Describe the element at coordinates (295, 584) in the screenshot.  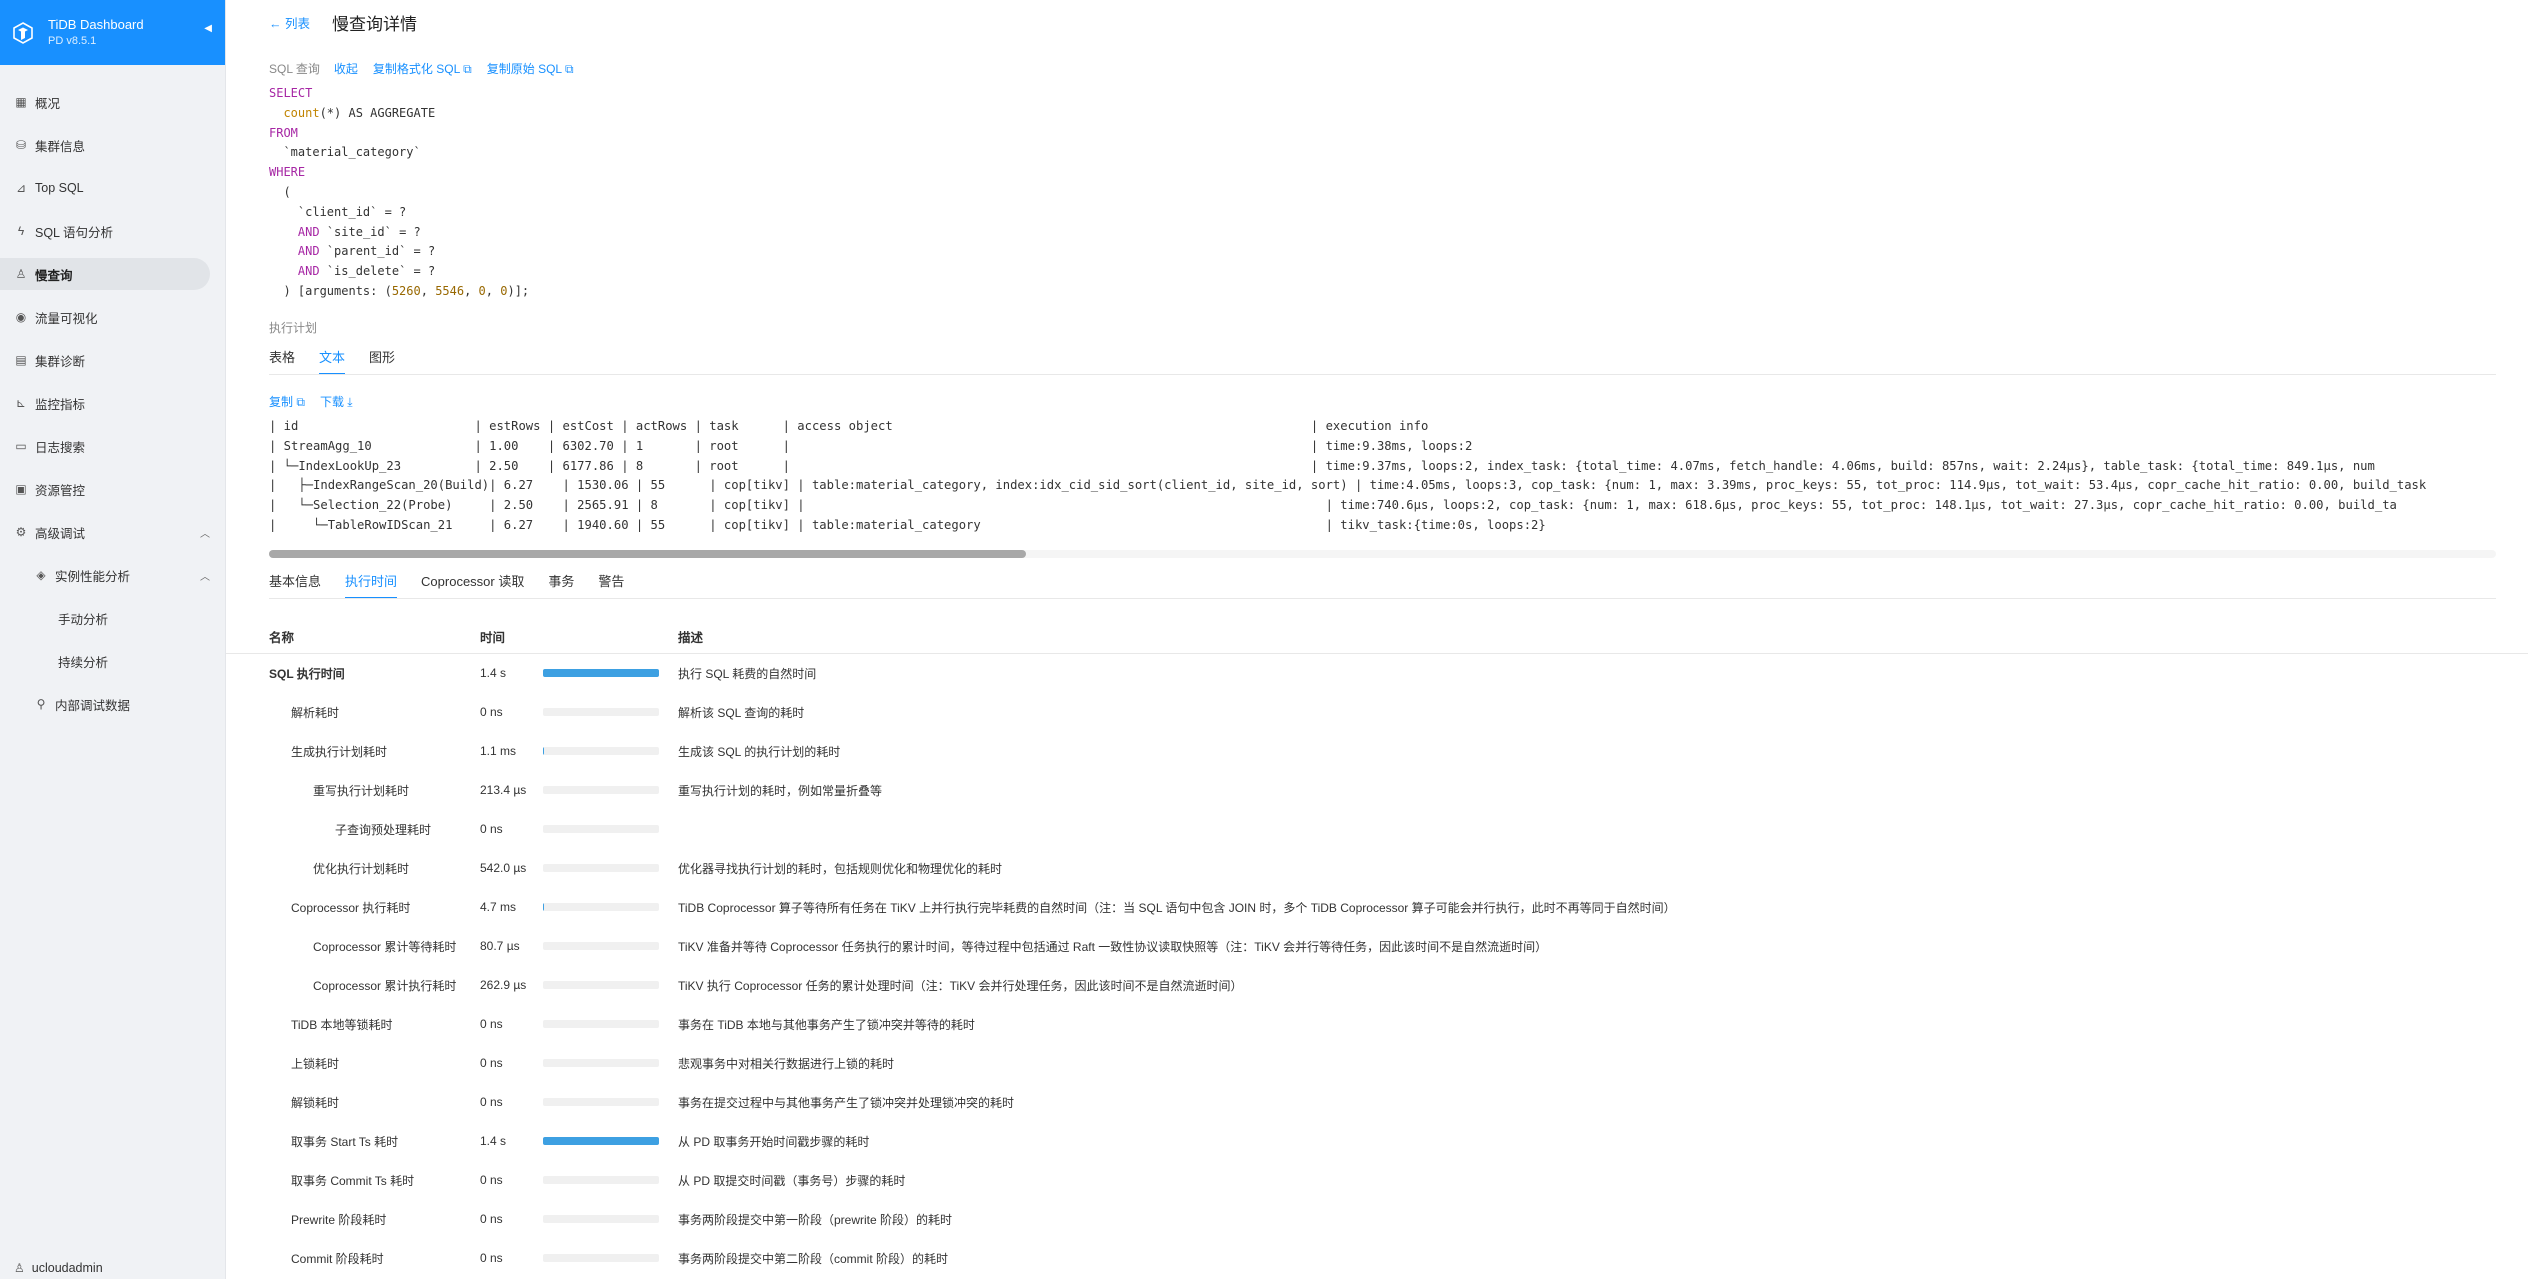
I see `tab-basic-info: 基本信息` at that location.